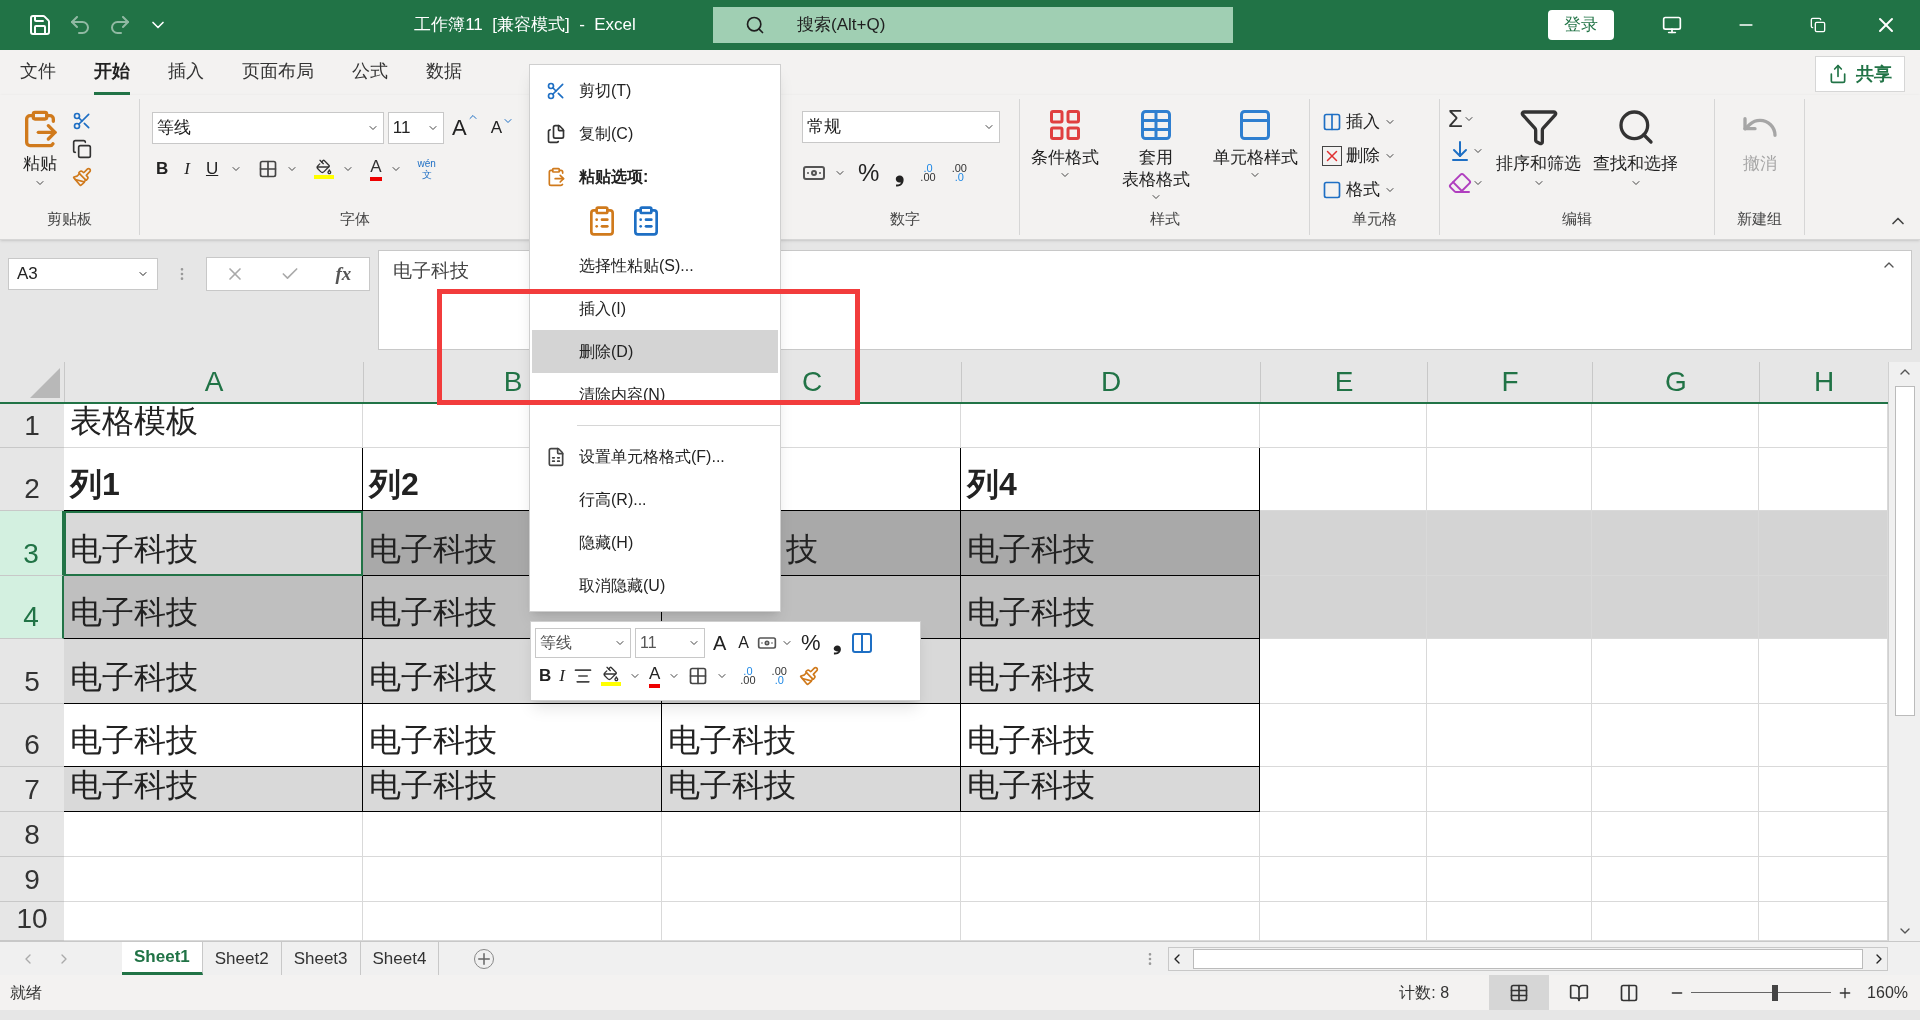  I want to click on group-label: 单元格, so click(1374, 218).